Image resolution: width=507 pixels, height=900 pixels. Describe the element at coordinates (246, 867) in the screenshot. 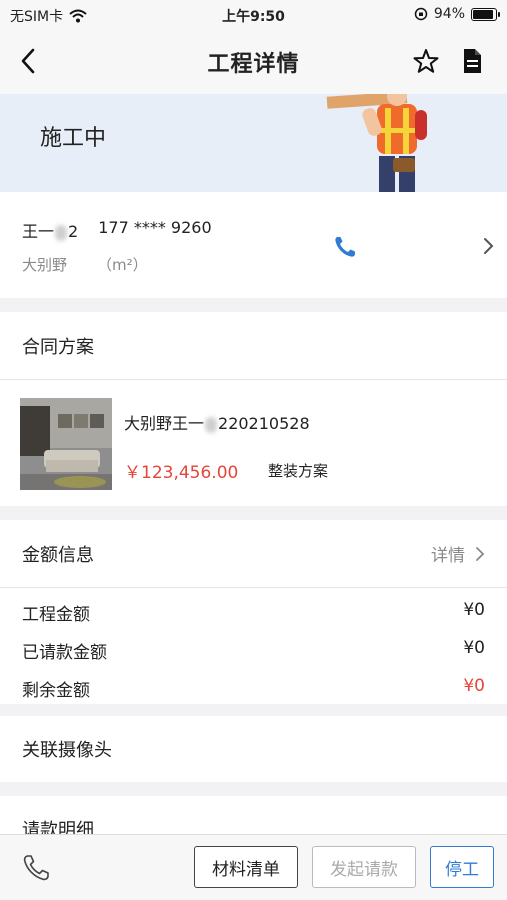

I see `materials-list-button: 材料清单` at that location.